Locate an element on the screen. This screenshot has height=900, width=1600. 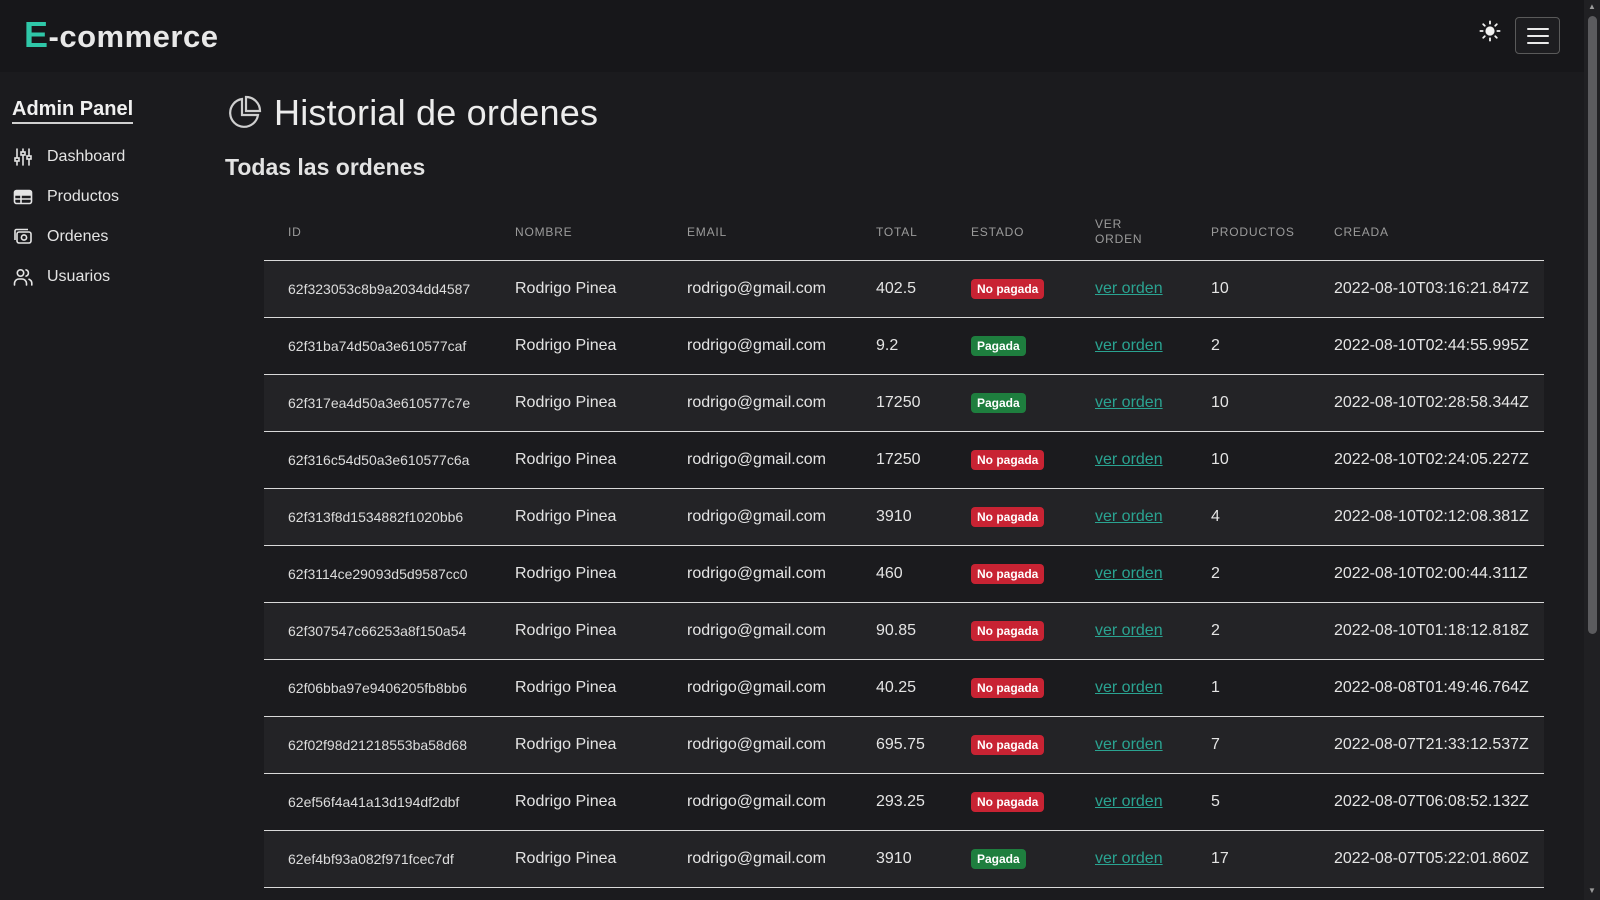
section-title: Todas las ordenes is located at coordinates (325, 167).